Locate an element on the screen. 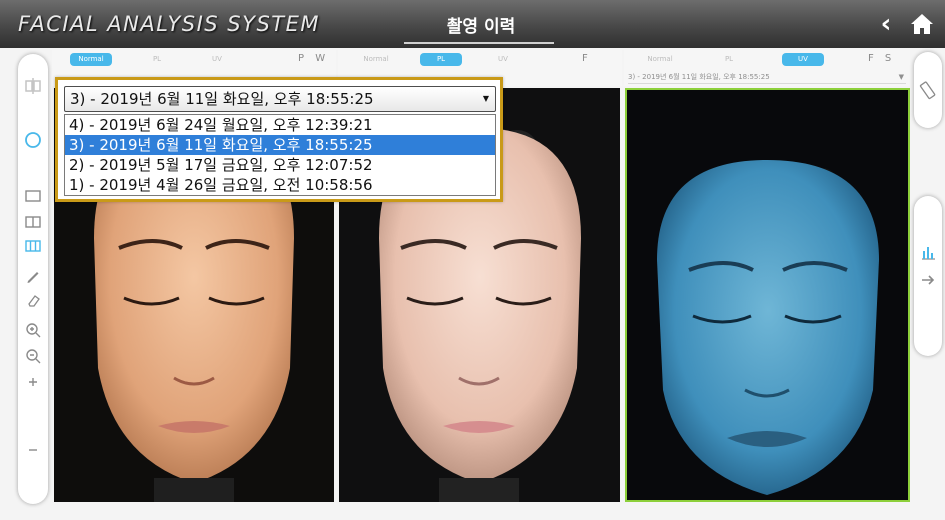 The image size is (945, 520). right-toolbar-top is located at coordinates (928, 90).